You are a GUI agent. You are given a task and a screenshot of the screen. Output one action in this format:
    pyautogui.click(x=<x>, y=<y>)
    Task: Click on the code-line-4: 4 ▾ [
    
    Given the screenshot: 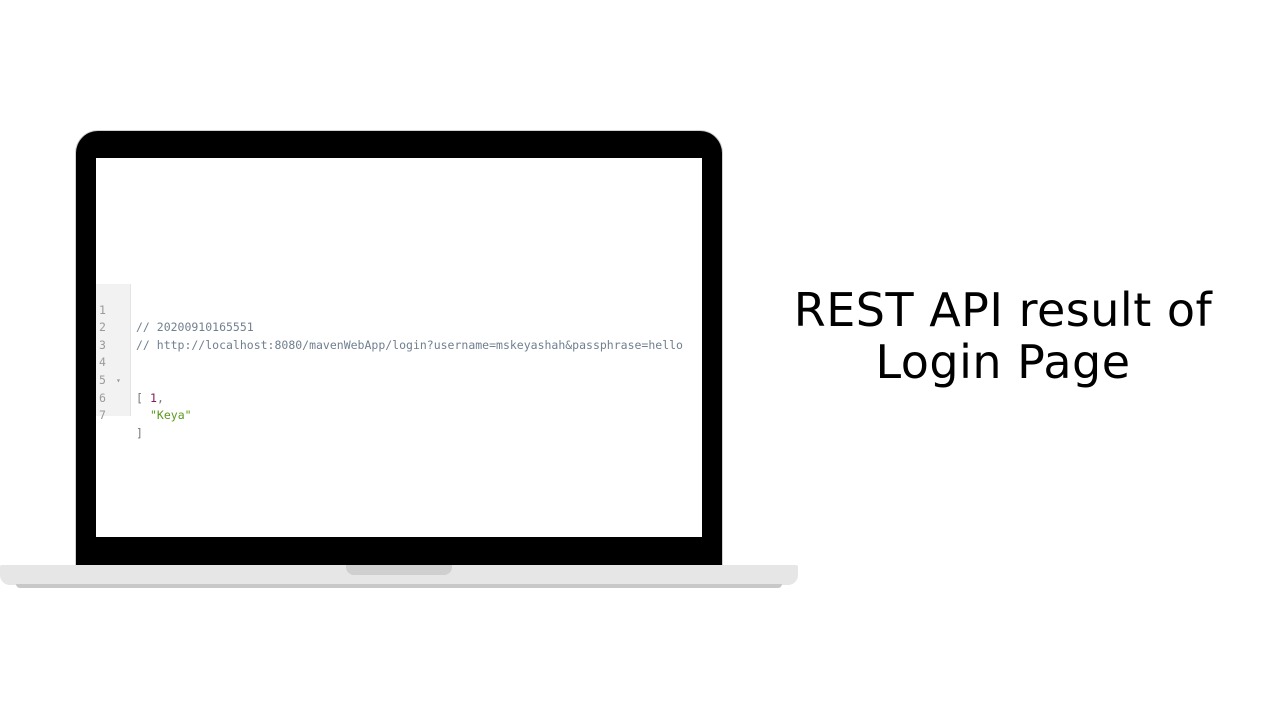 What is the action you would take?
    pyautogui.click(x=399, y=370)
    